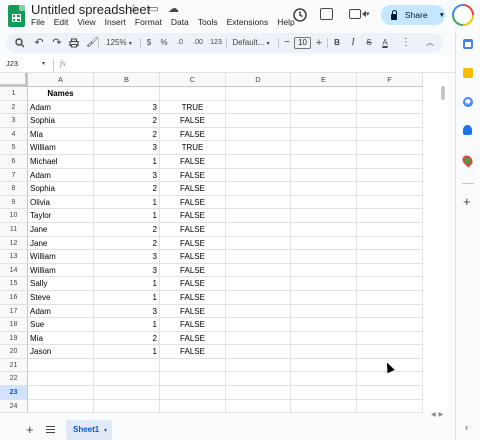  What do you see at coordinates (248, 22) in the screenshot?
I see `menu-extensions: Extensions` at bounding box center [248, 22].